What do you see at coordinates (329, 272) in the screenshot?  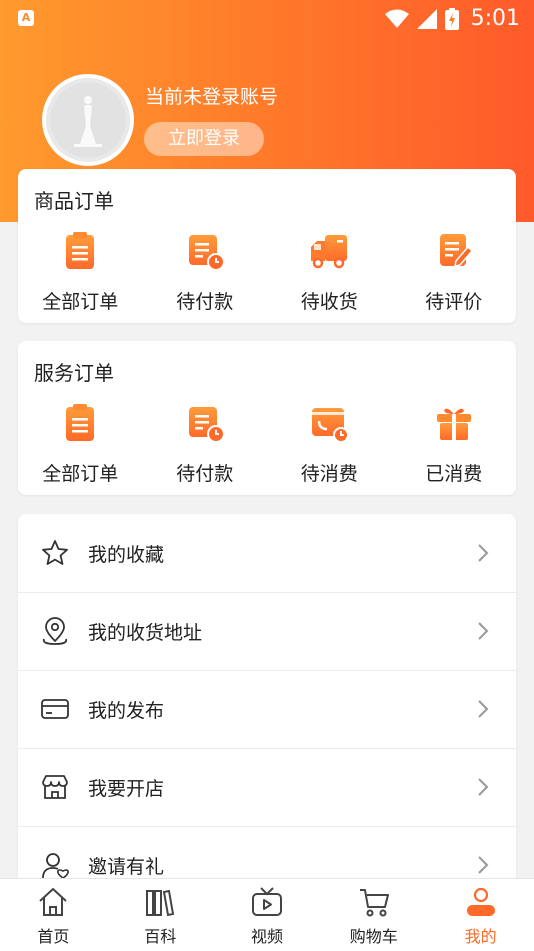 I see `product-pending-delivery: 待收货` at bounding box center [329, 272].